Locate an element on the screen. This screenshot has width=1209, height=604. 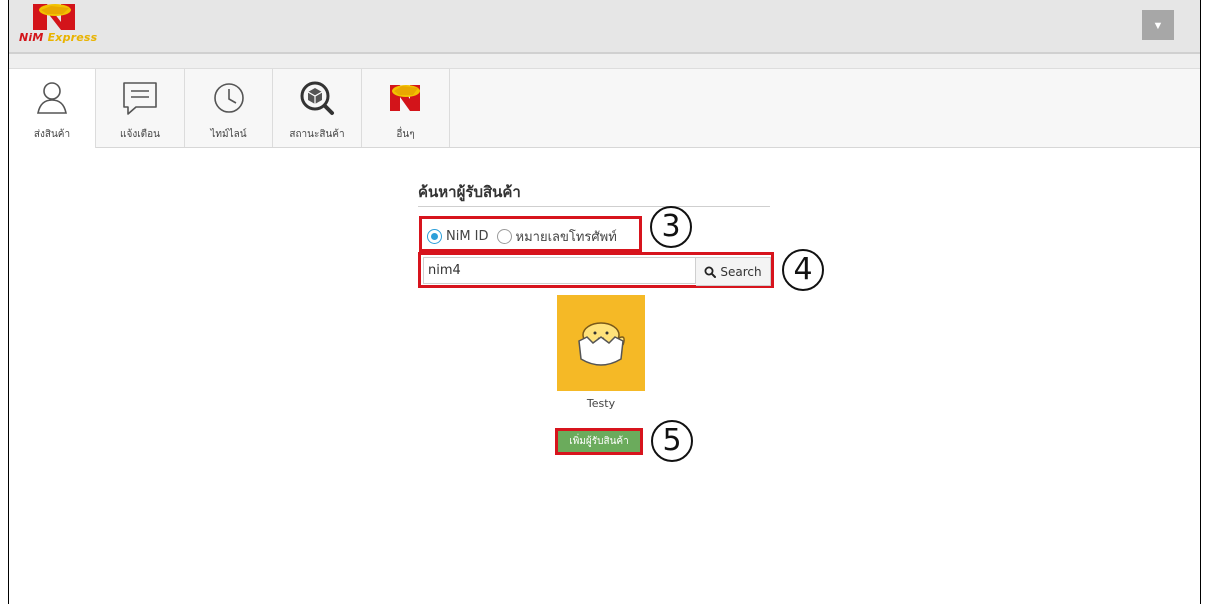
step-5-marker: 5 is located at coordinates (672, 441).